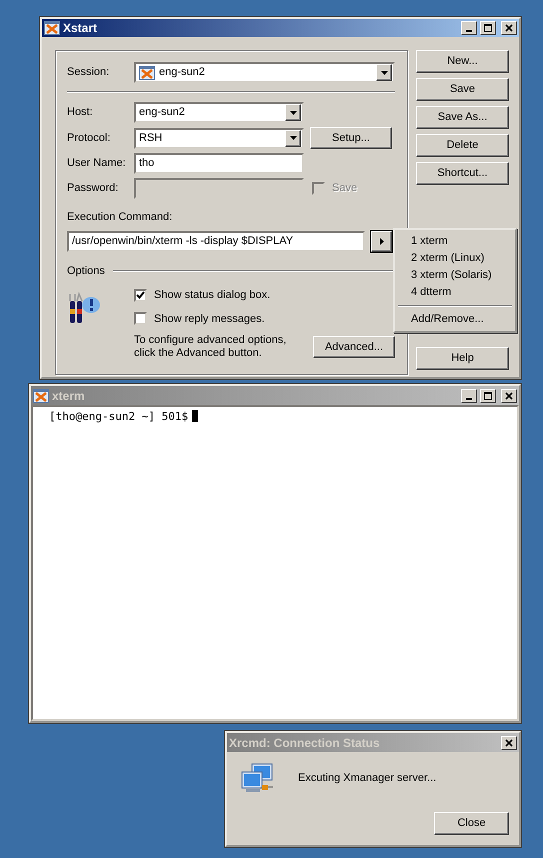  What do you see at coordinates (147, 72) in the screenshot?
I see `session-icon` at bounding box center [147, 72].